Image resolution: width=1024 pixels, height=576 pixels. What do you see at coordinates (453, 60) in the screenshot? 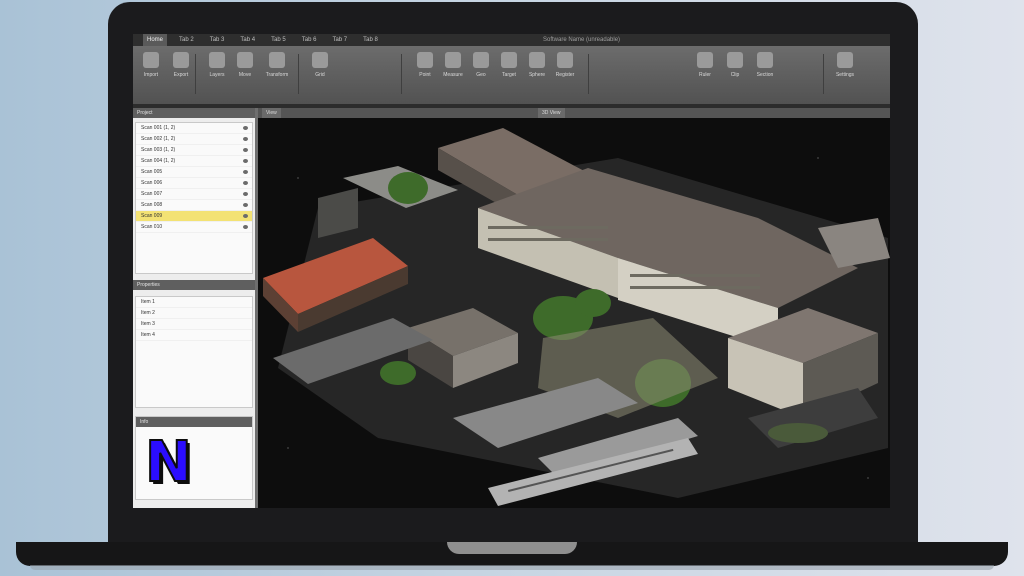
I see `measure-icon` at bounding box center [453, 60].